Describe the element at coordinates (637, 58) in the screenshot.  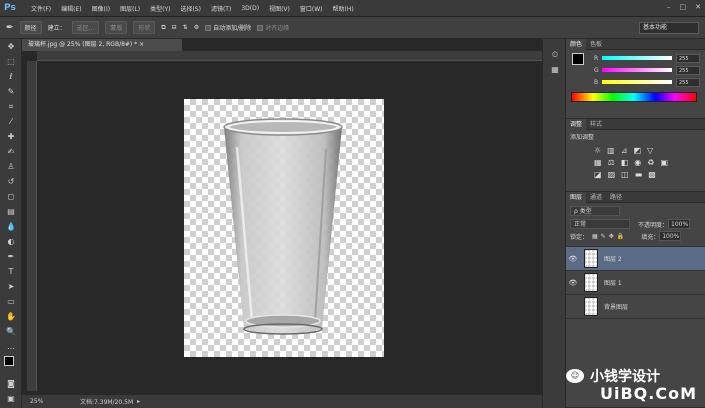
I see `r-slider` at that location.